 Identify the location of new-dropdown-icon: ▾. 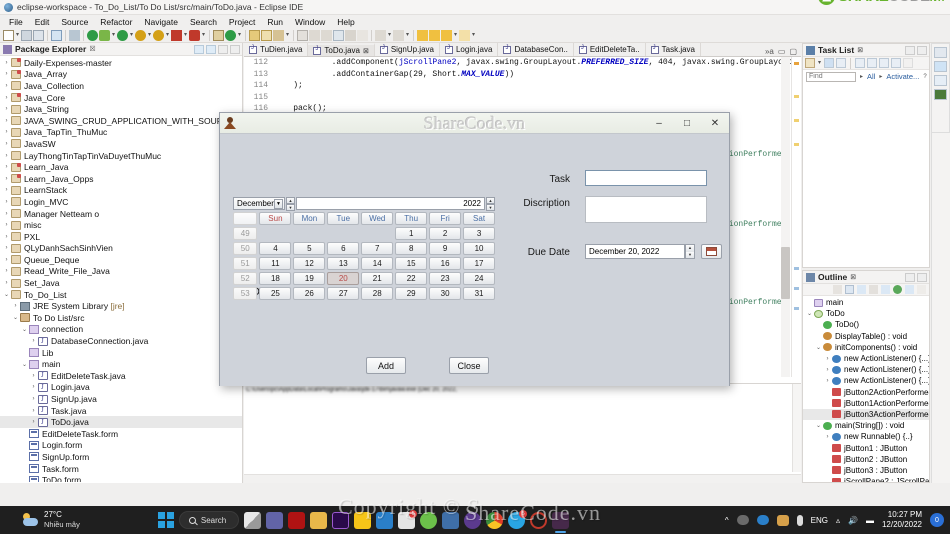
(17, 35).